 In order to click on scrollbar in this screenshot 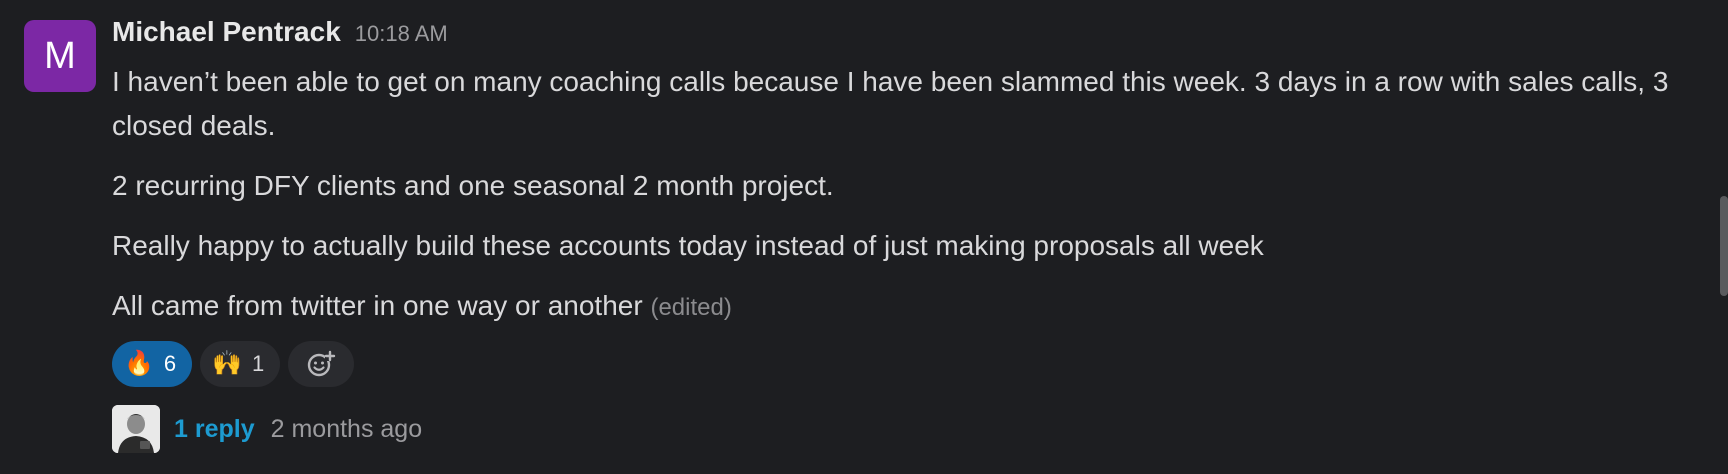, I will do `click(1724, 246)`.